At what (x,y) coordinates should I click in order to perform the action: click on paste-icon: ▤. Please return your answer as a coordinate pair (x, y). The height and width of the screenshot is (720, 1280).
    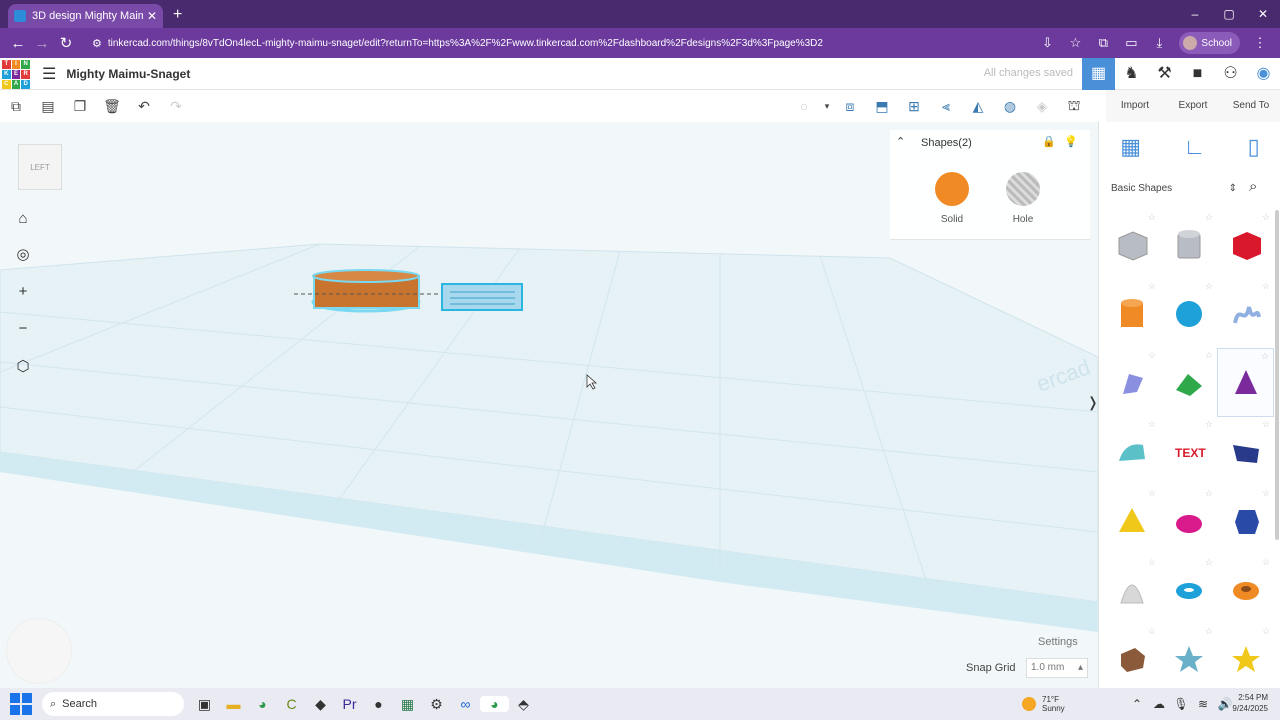
    Looking at the image, I should click on (48, 106).